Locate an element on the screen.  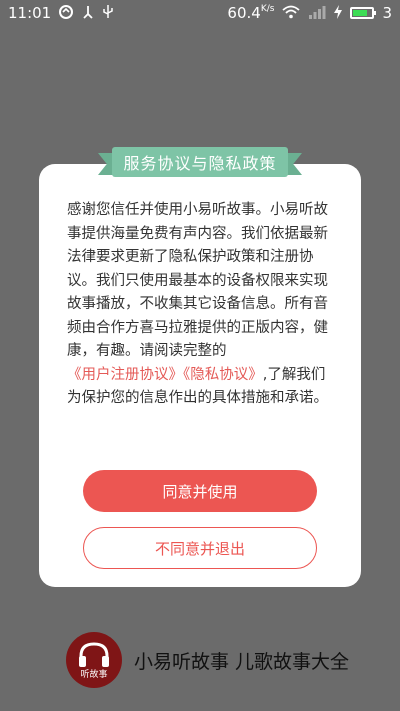
status-left: 11:01 is located at coordinates (60, 13).